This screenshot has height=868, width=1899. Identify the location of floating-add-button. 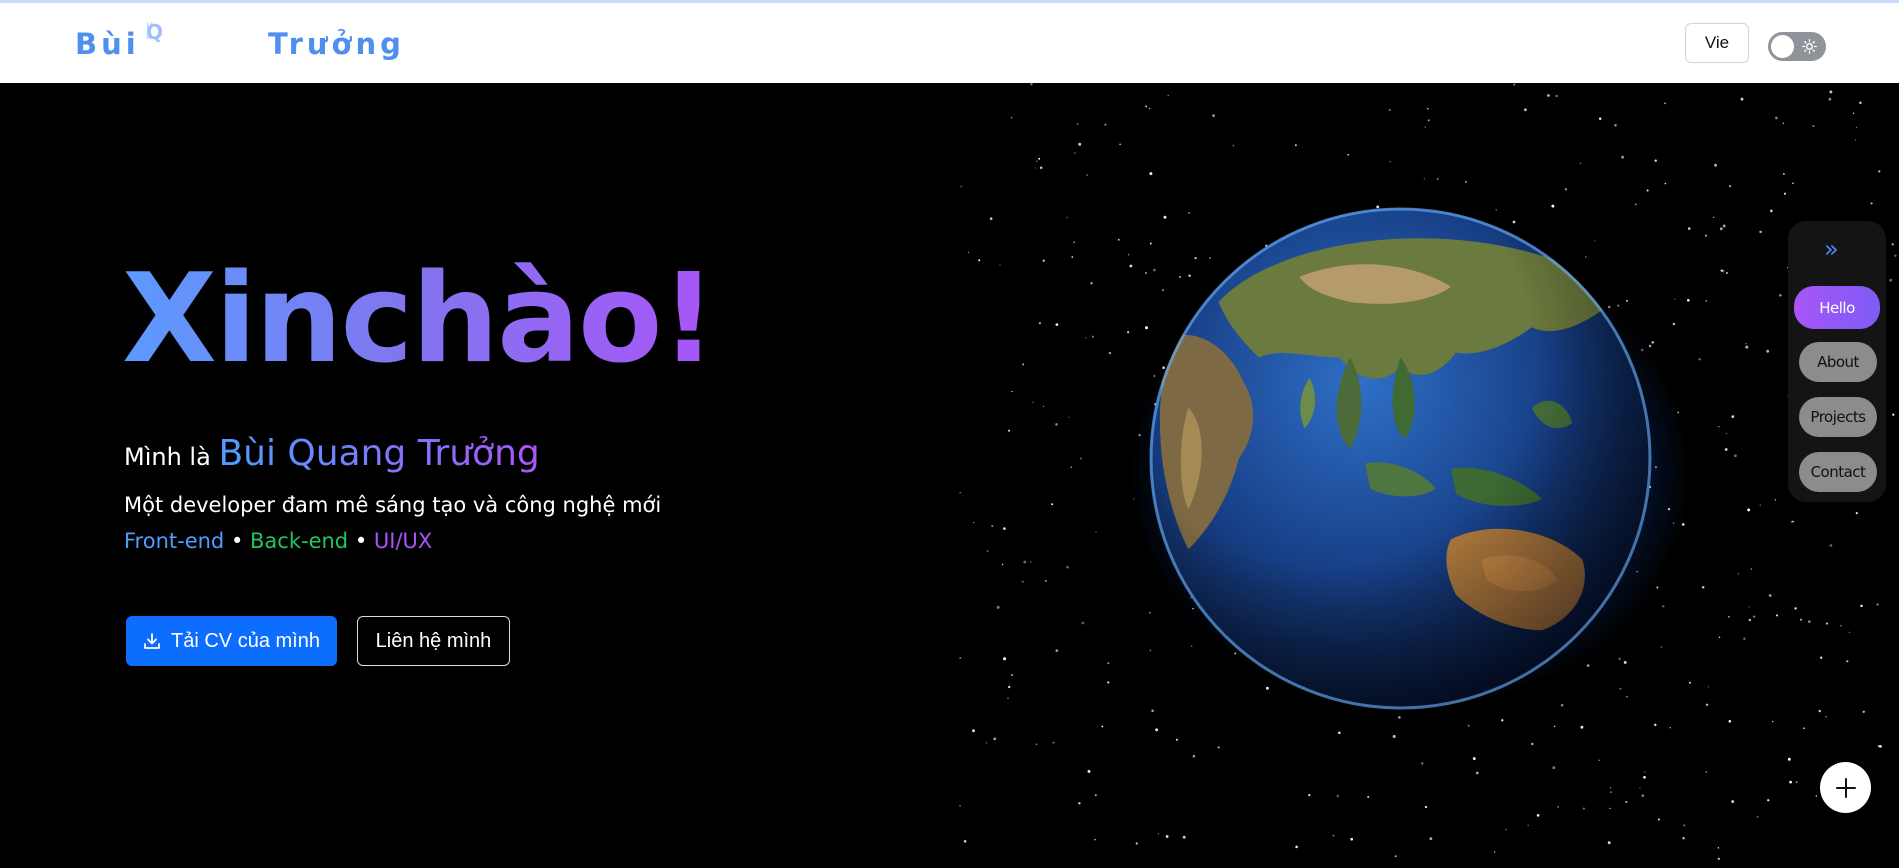
(1845, 787).